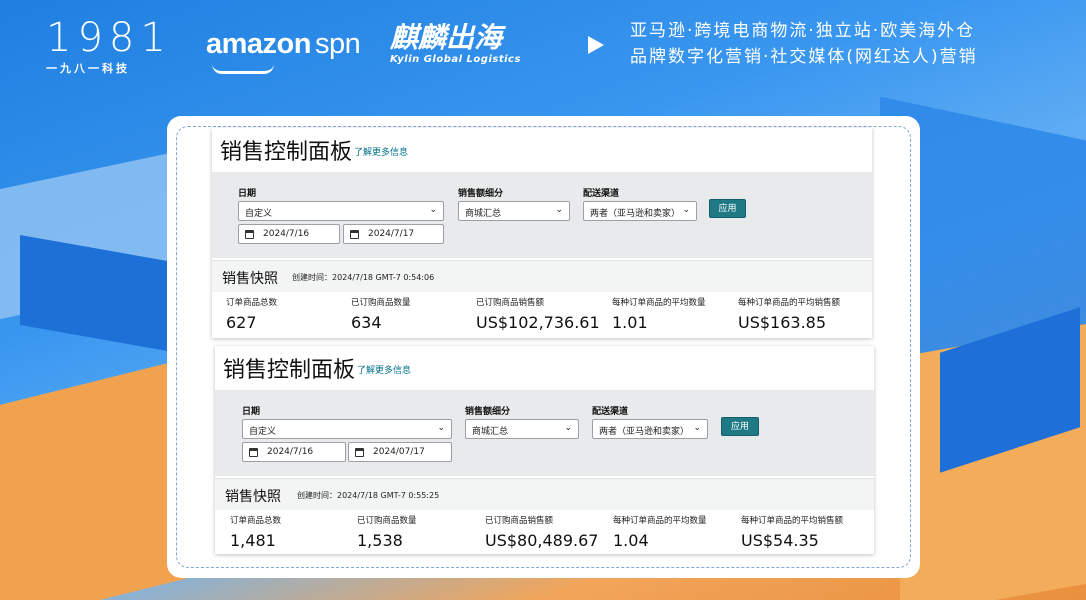 The height and width of the screenshot is (600, 1086). What do you see at coordinates (659, 314) in the screenshot?
I see `metric-avg-units: 每种订单商品的平均数量 1.01` at bounding box center [659, 314].